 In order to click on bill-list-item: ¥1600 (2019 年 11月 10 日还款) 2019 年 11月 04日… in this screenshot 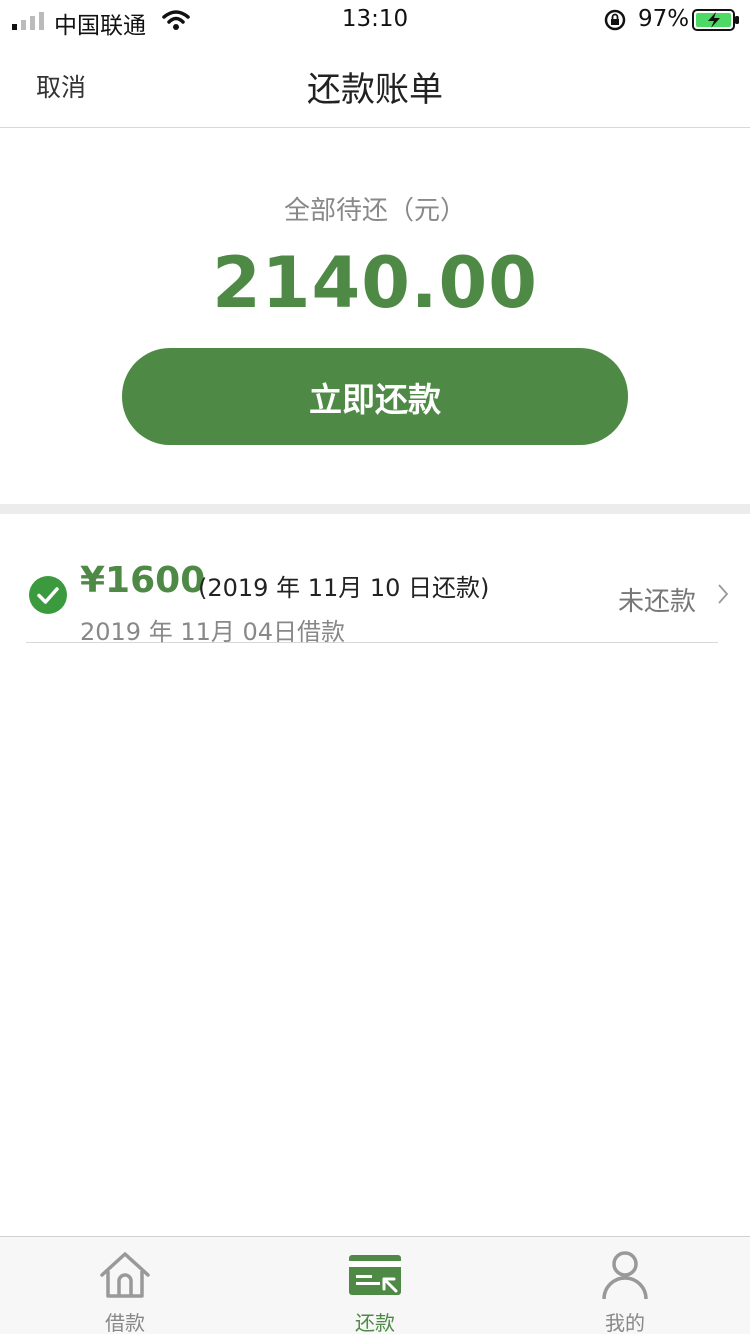, I will do `click(377, 597)`.